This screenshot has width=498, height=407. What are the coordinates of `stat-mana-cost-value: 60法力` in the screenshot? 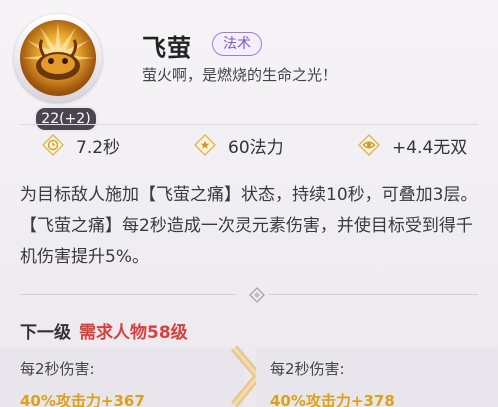 It's located at (256, 147).